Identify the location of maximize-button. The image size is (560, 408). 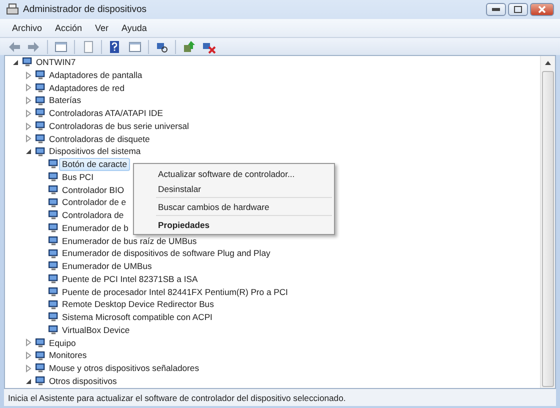
(518, 9).